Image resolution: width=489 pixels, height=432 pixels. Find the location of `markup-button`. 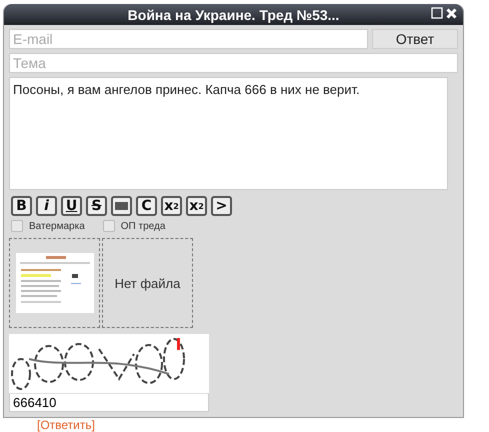

markup-button is located at coordinates (121, 206).